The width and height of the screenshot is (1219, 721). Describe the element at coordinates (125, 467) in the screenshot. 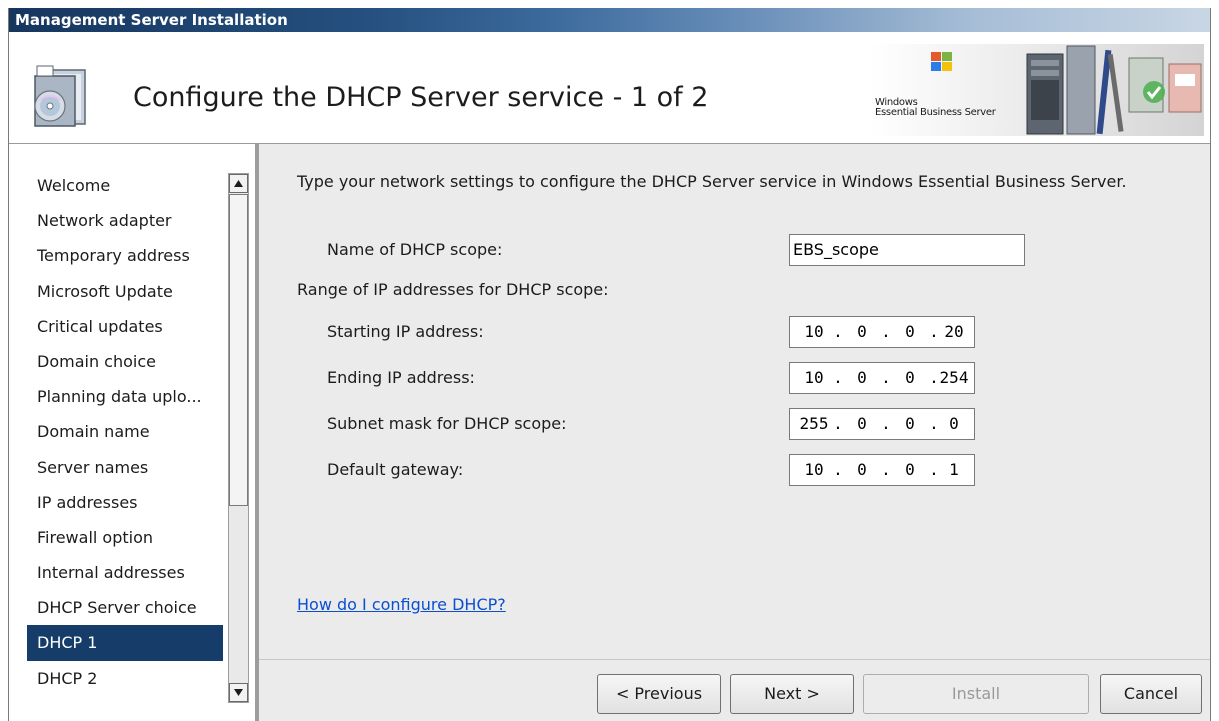

I see `step-server-names: Server names` at that location.